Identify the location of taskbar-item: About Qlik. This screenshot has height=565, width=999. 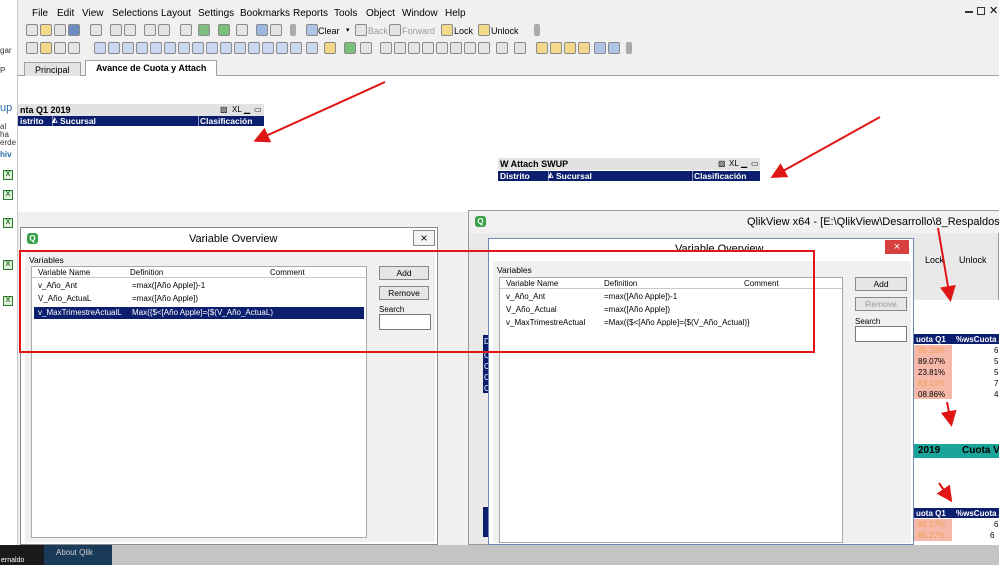
(78, 555).